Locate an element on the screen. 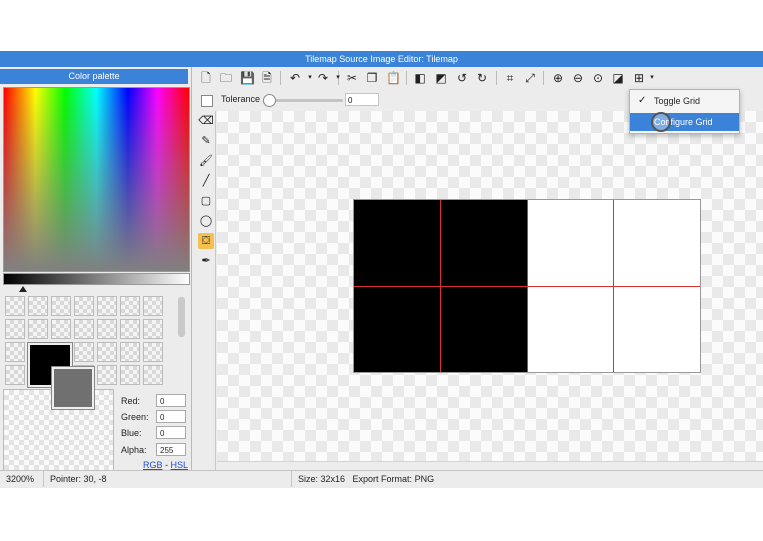 This screenshot has width=763, height=541. red-label: Red: is located at coordinates (131, 401).